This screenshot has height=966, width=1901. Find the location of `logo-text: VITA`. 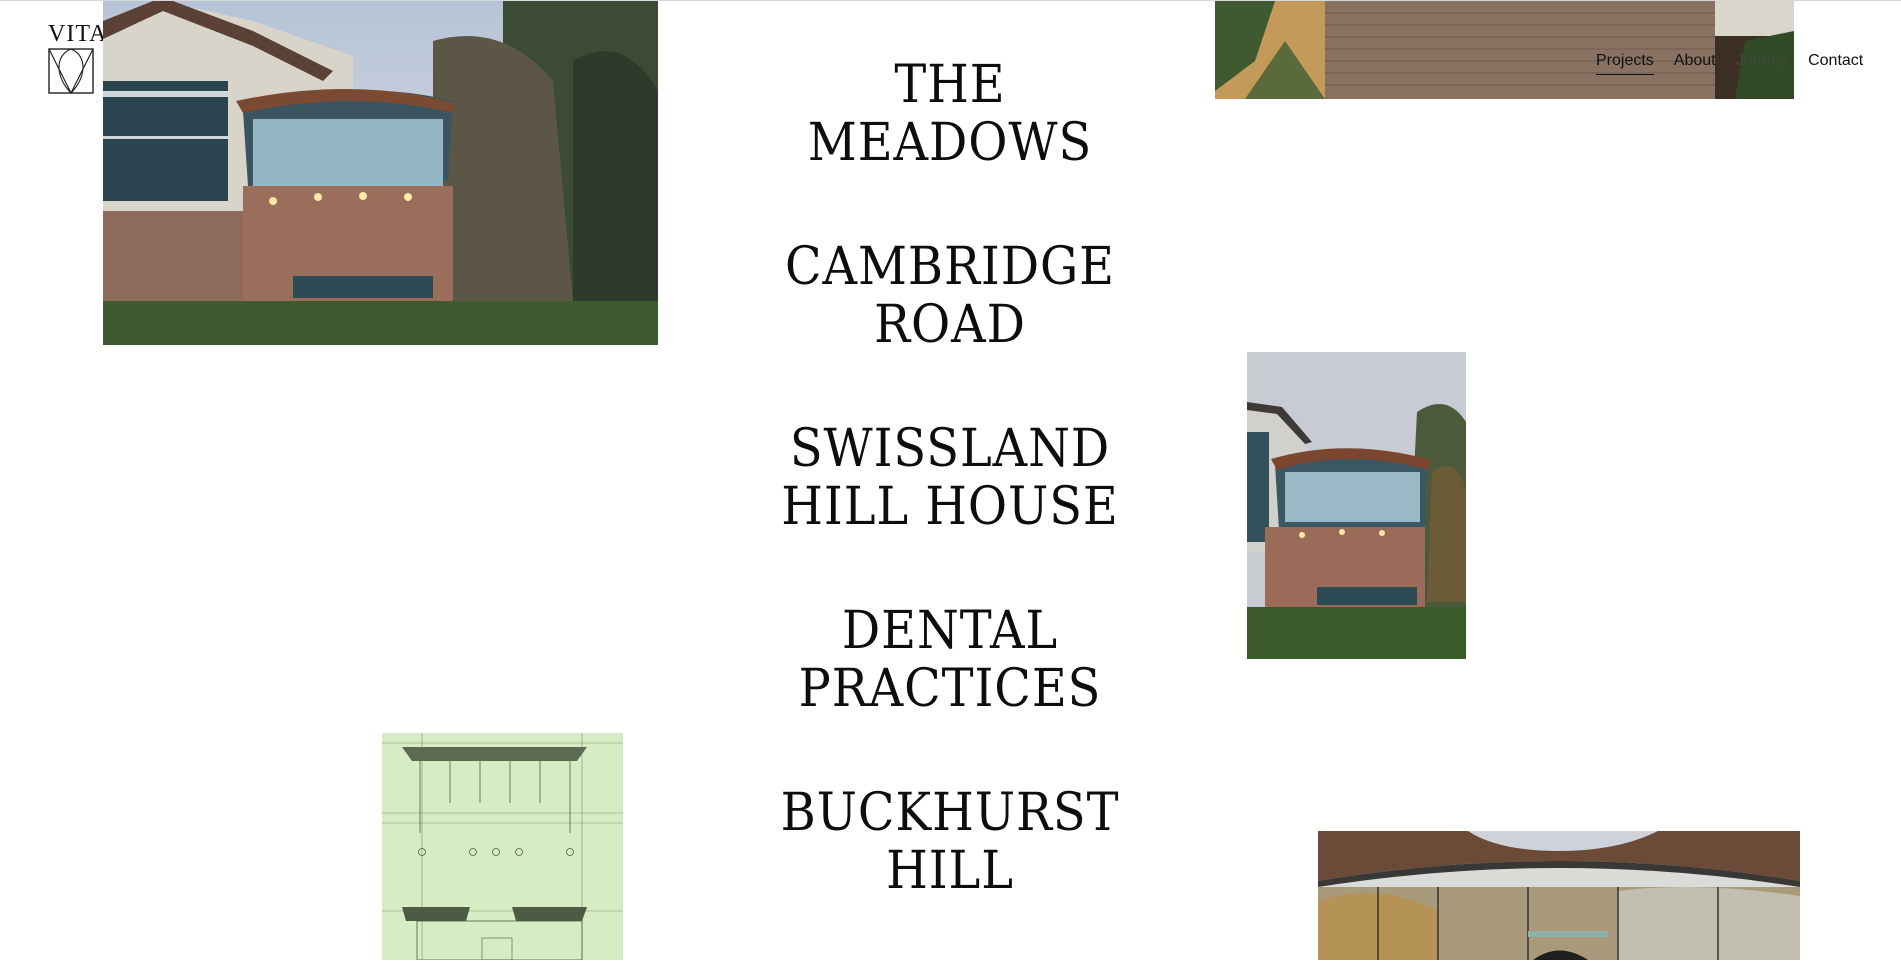

logo-text: VITA is located at coordinates (78, 34).